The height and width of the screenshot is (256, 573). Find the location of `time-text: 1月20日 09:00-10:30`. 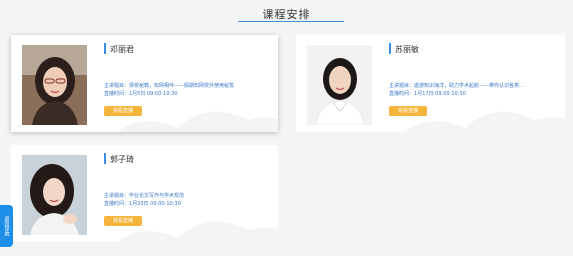

time-text: 1月20日 09:00-10:30 is located at coordinates (155, 204).